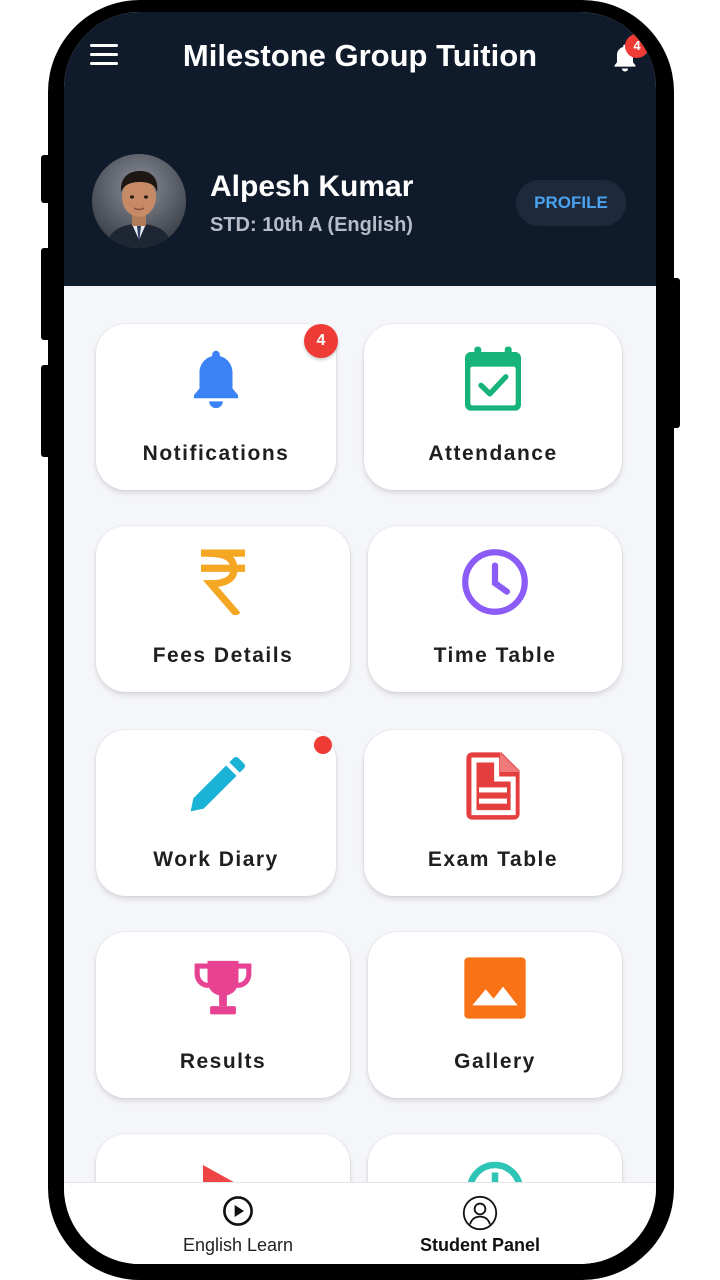  I want to click on nav-student-panel: Student Panel, so click(480, 1223).